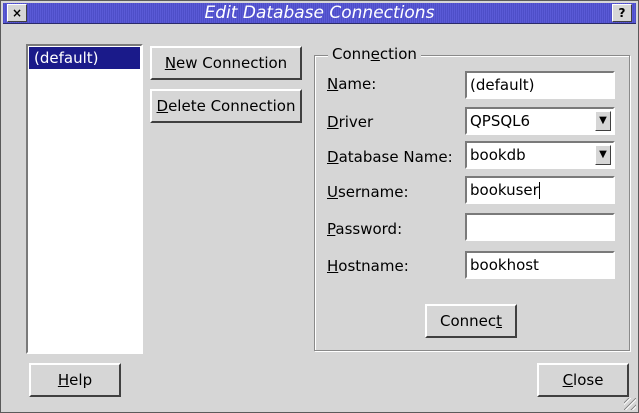 The width and height of the screenshot is (639, 413). What do you see at coordinates (540, 85) in the screenshot?
I see `name-field: (default)` at bounding box center [540, 85].